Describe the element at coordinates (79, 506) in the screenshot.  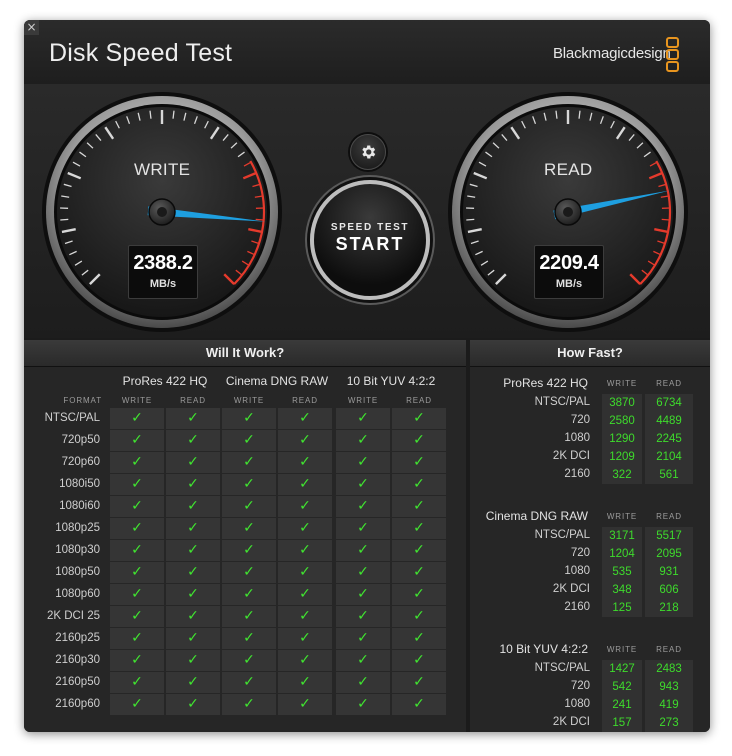
I see `will-it-work-format-label: 1080i60` at that location.